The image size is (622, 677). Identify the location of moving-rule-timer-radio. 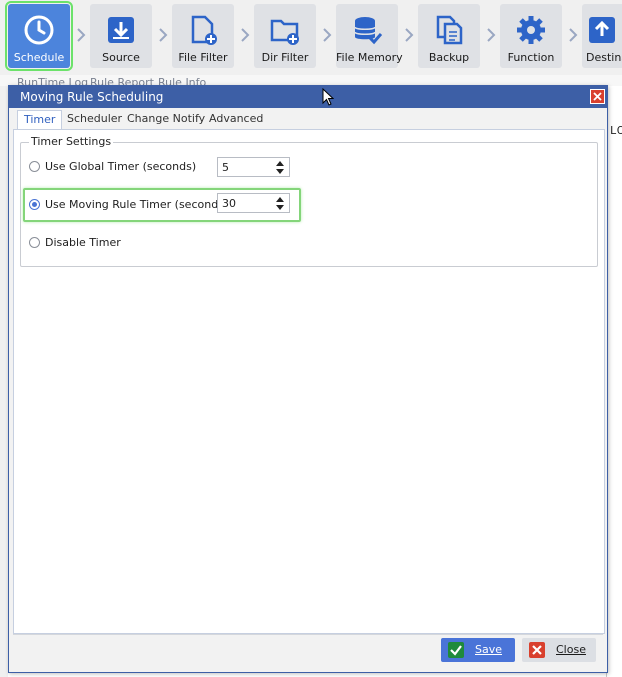
(34, 204).